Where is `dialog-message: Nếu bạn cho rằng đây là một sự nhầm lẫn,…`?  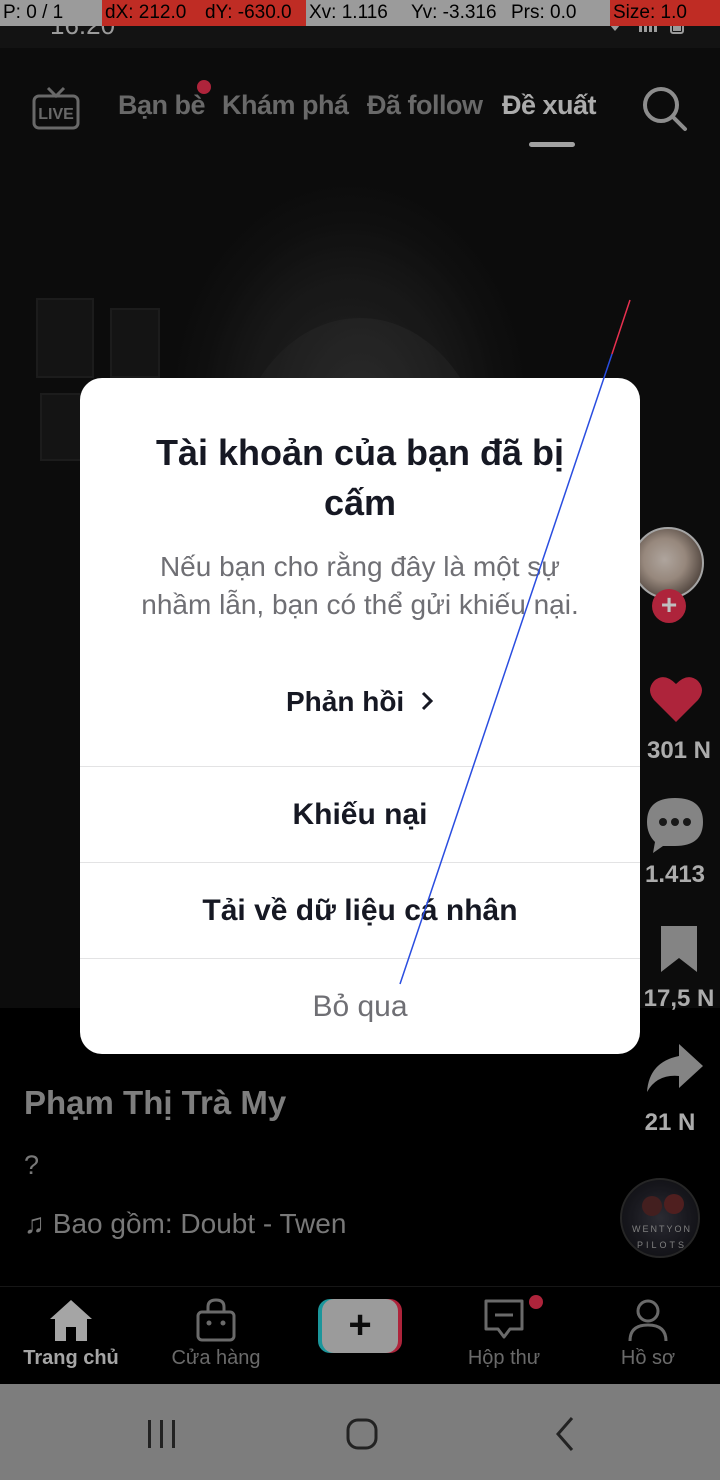
dialog-message: Nếu bạn cho rằng đây là một sự nhầm lẫn,… is located at coordinates (360, 585).